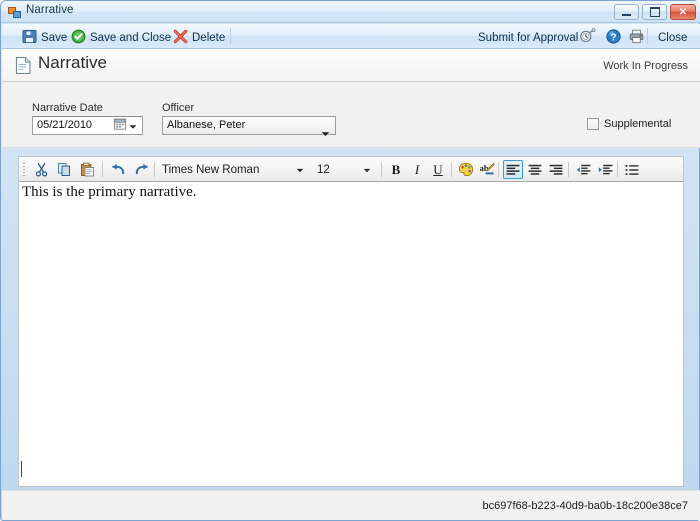  Describe the element at coordinates (41, 169) in the screenshot. I see `cut-icon` at that location.